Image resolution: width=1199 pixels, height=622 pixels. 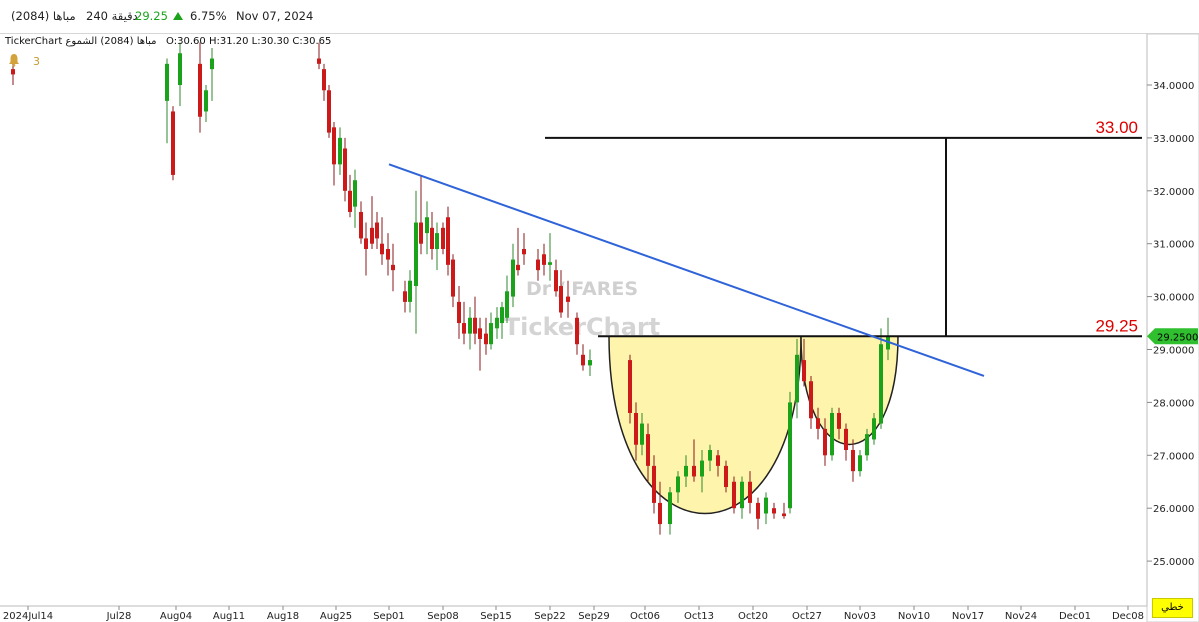 What do you see at coordinates (336, 616) in the screenshot?
I see `x-tick-label: Aug25` at bounding box center [336, 616].